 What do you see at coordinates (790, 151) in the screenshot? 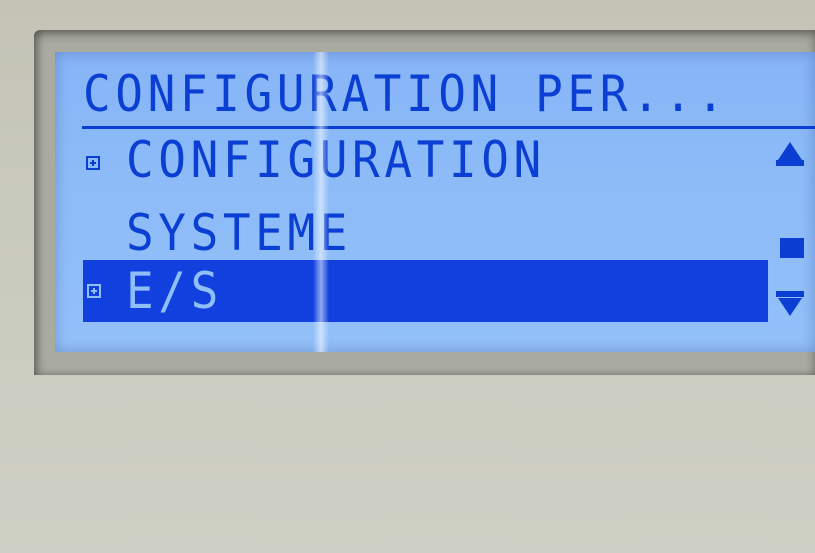
I see `triangle-up-icon` at bounding box center [790, 151].